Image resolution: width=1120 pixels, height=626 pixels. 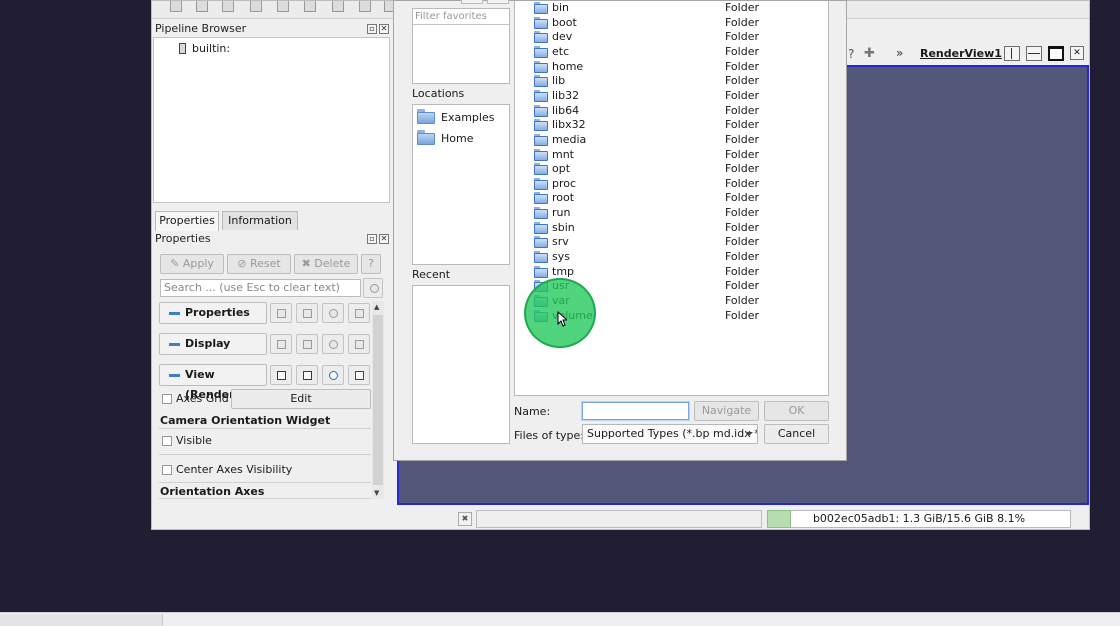 I want to click on box-source-icon, so click(x=228, y=7).